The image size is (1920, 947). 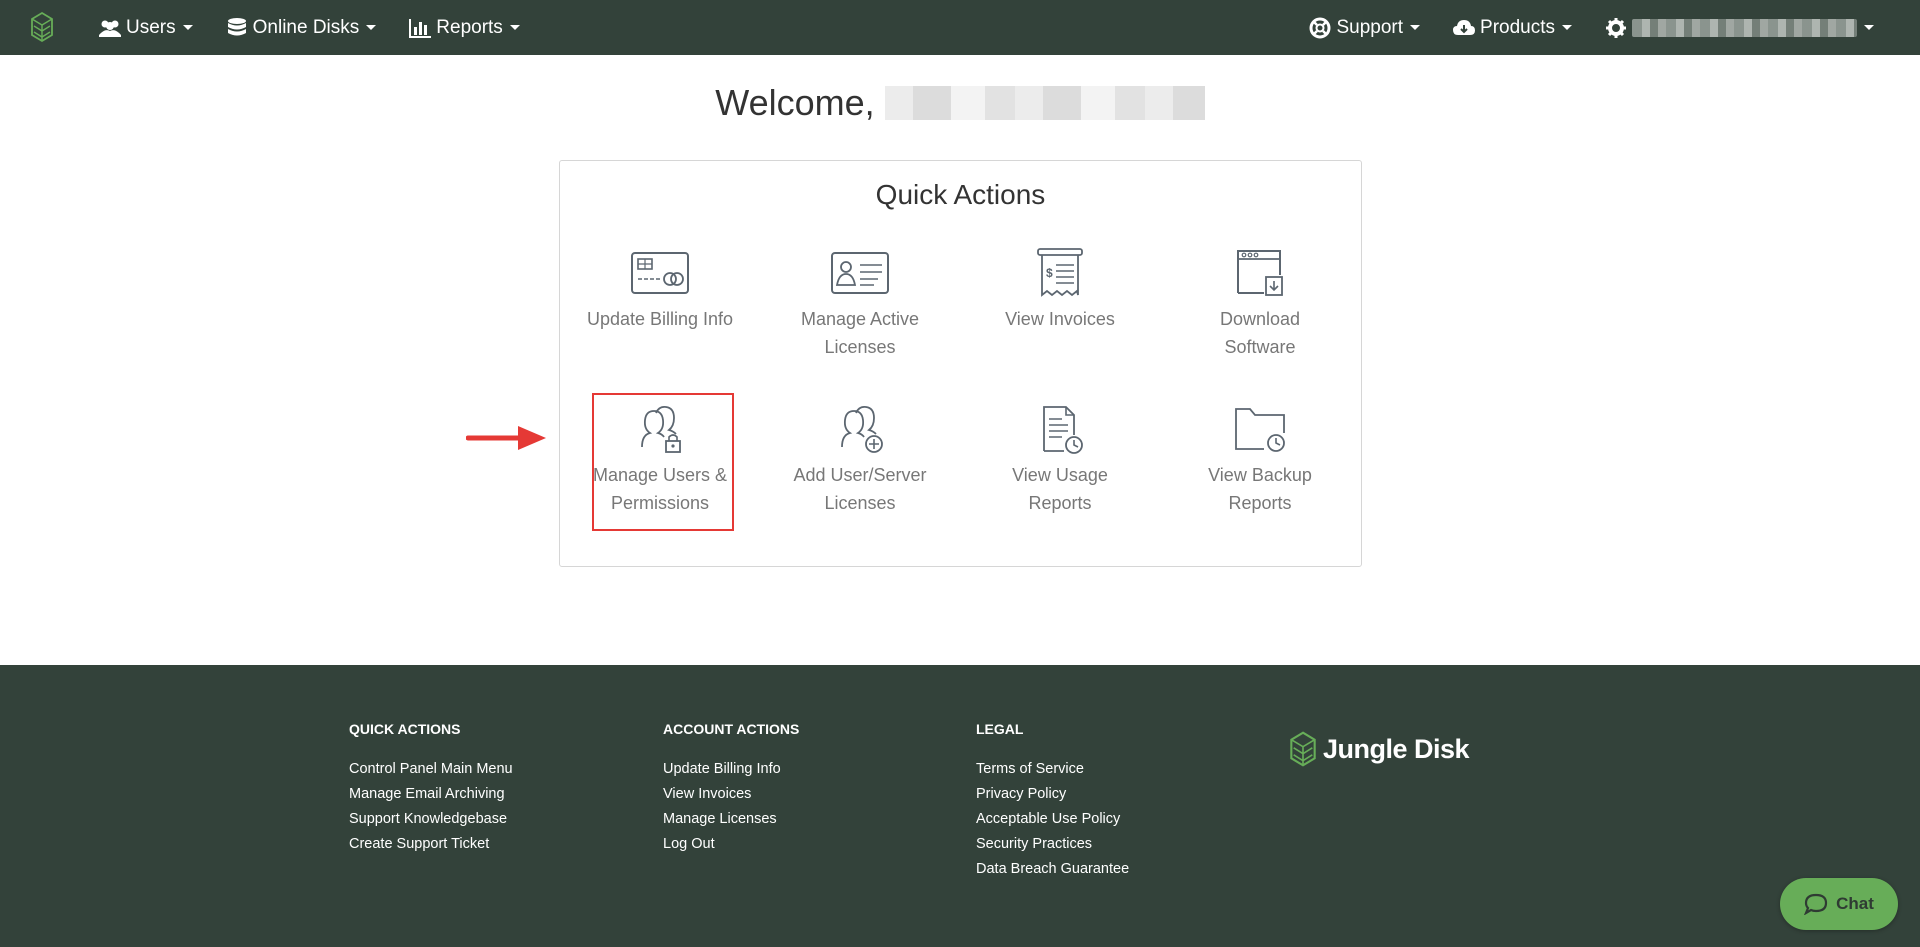 What do you see at coordinates (660, 319) in the screenshot?
I see `quick-action-label: Update Billing Info` at bounding box center [660, 319].